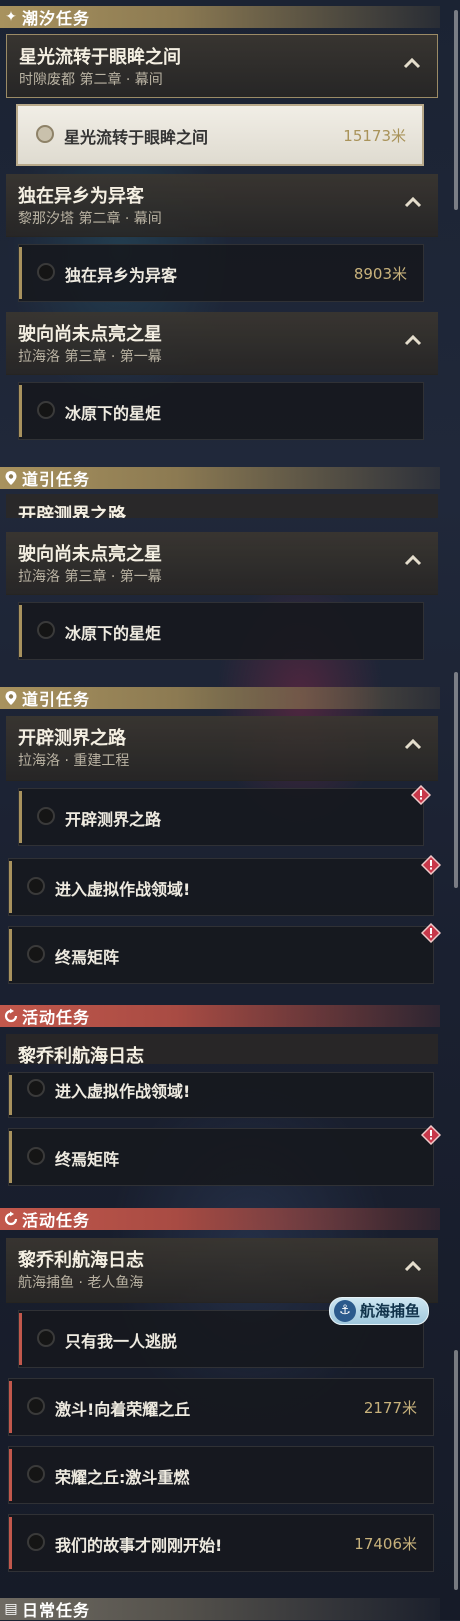 This screenshot has width=460, height=1621. Describe the element at coordinates (91, 80) in the screenshot. I see `quest-group-subtitle: 时隙废都 第二章 · 幕间` at that location.